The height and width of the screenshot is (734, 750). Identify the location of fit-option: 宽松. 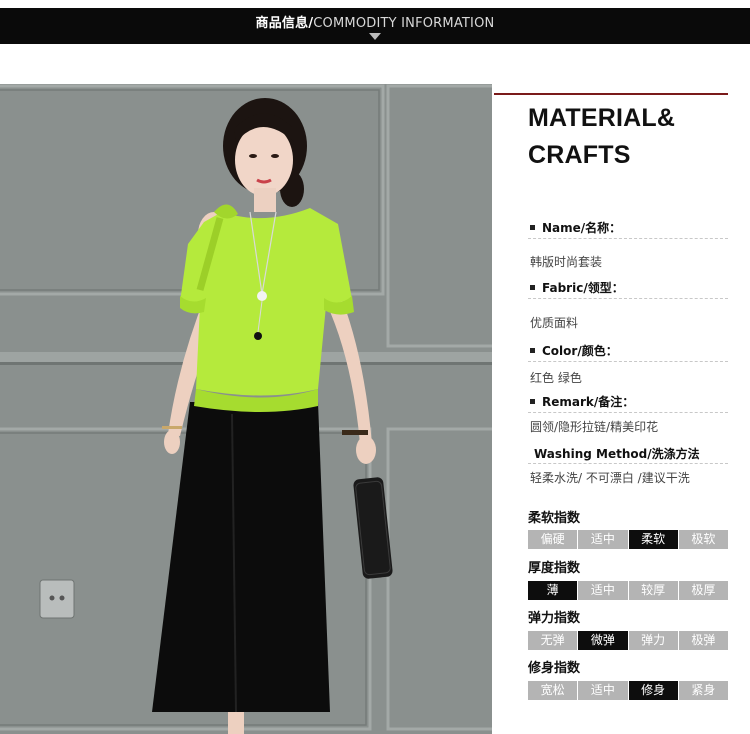
(553, 690).